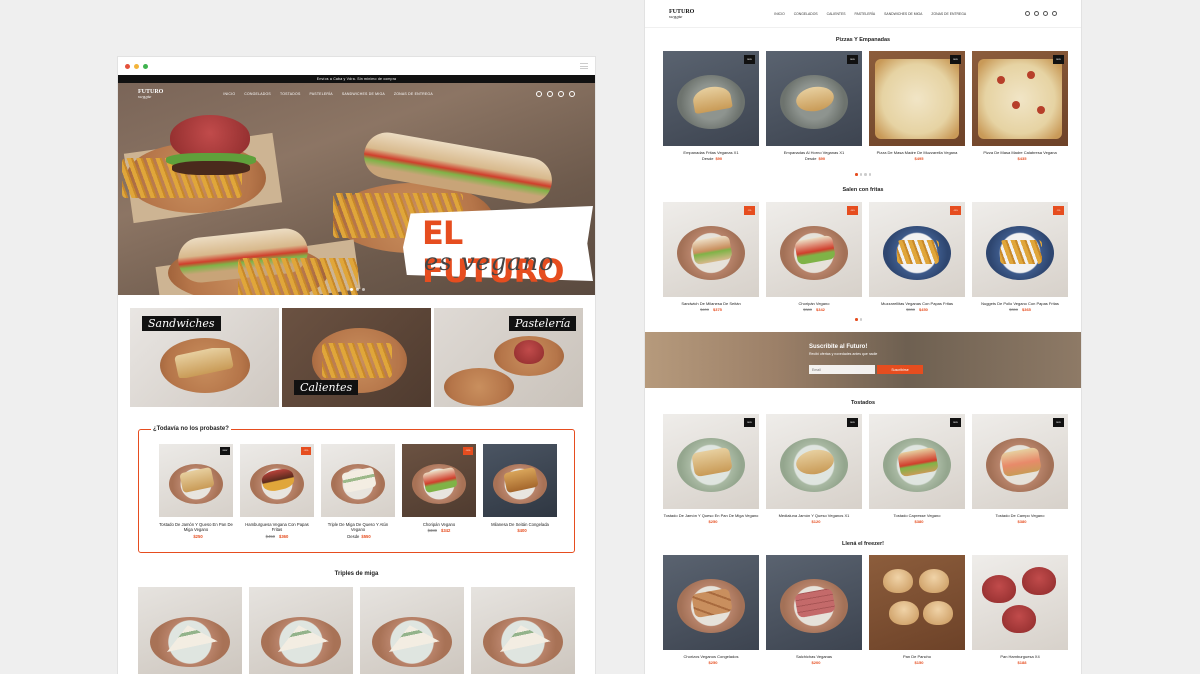 The width and height of the screenshot is (1200, 674). I want to click on product-card: Pan Hamburguesa X4 $188, so click(1020, 610).